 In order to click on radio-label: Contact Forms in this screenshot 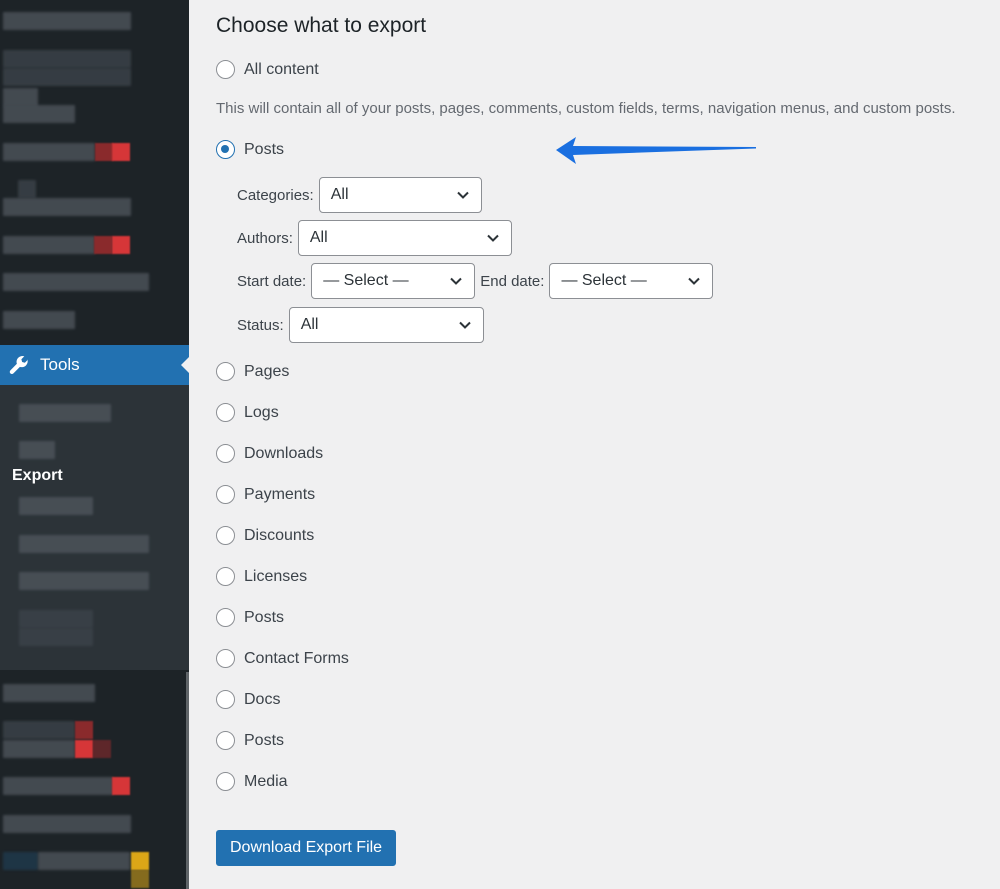, I will do `click(296, 658)`.